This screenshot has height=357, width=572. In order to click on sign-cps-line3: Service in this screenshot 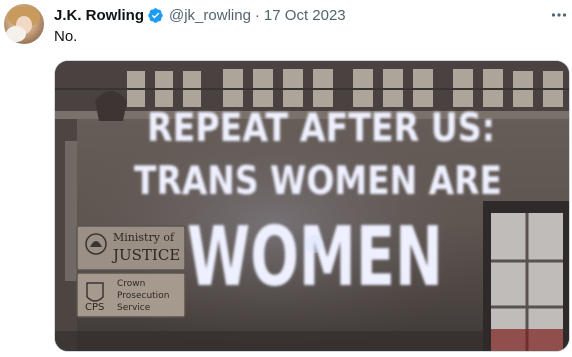, I will do `click(134, 308)`.